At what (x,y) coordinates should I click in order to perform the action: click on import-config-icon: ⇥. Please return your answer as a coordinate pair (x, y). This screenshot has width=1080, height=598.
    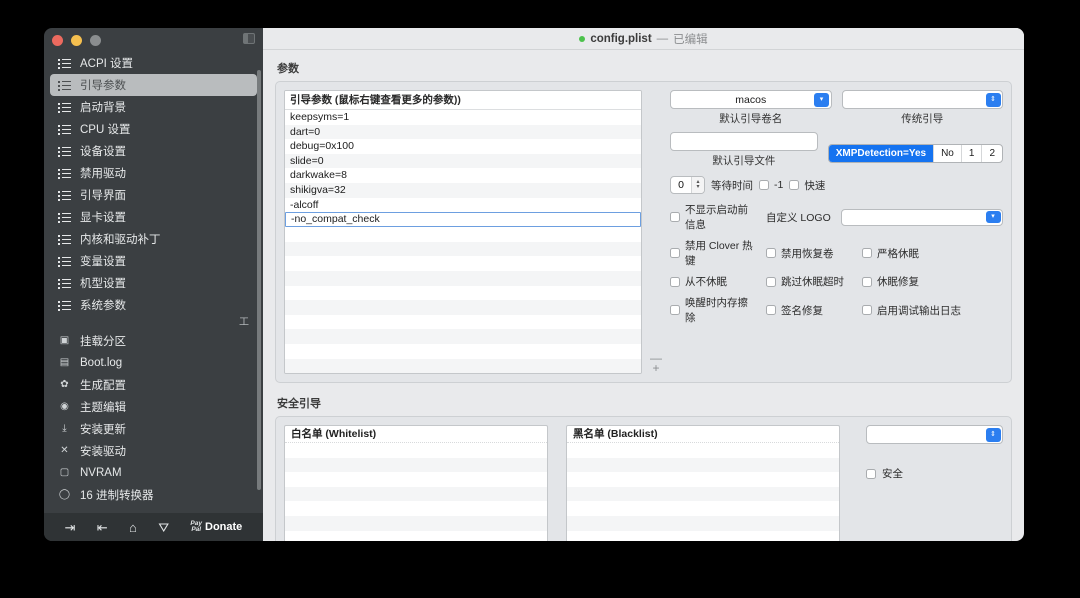
    Looking at the image, I should click on (70, 527).